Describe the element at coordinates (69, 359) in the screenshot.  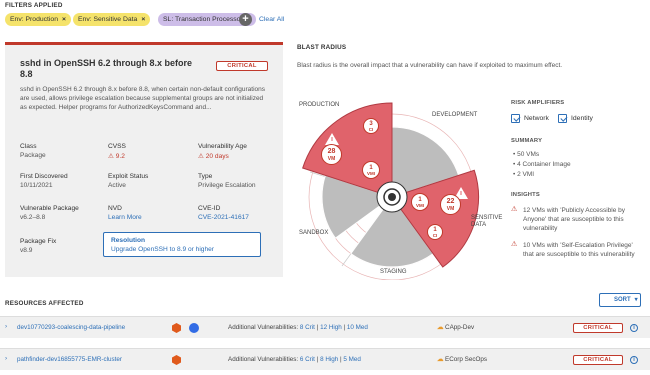
I see `resource-name-link: pathfinder-dev16855775-EMR-cluster` at that location.